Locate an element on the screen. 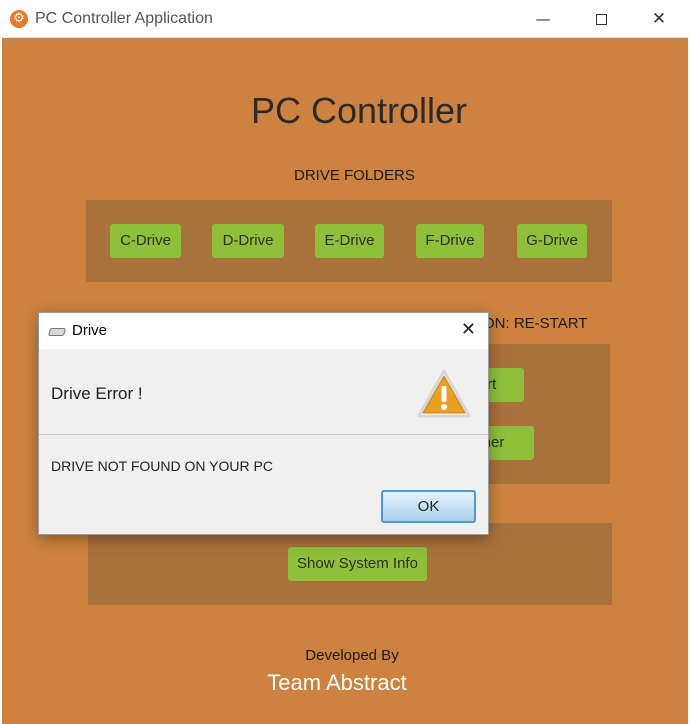 Image resolution: width=690 pixels, height=724 pixels. e-drive-button: E-Drive is located at coordinates (349, 241).